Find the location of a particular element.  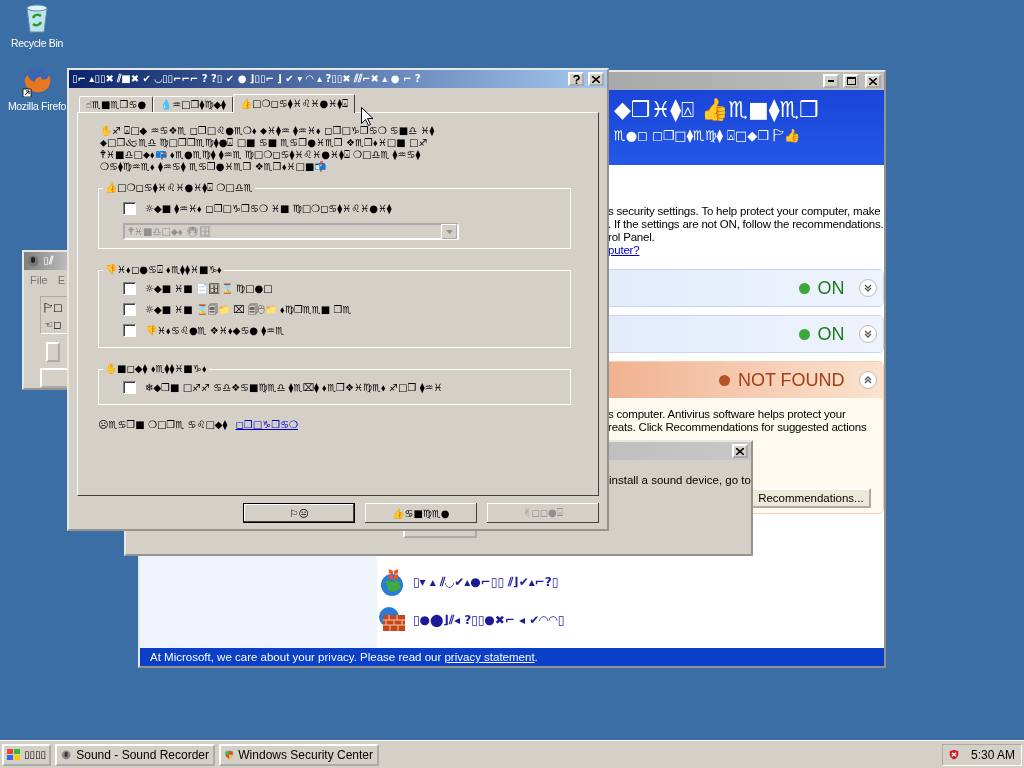

message-text: install a sound device, go to is located at coordinates (680, 480).